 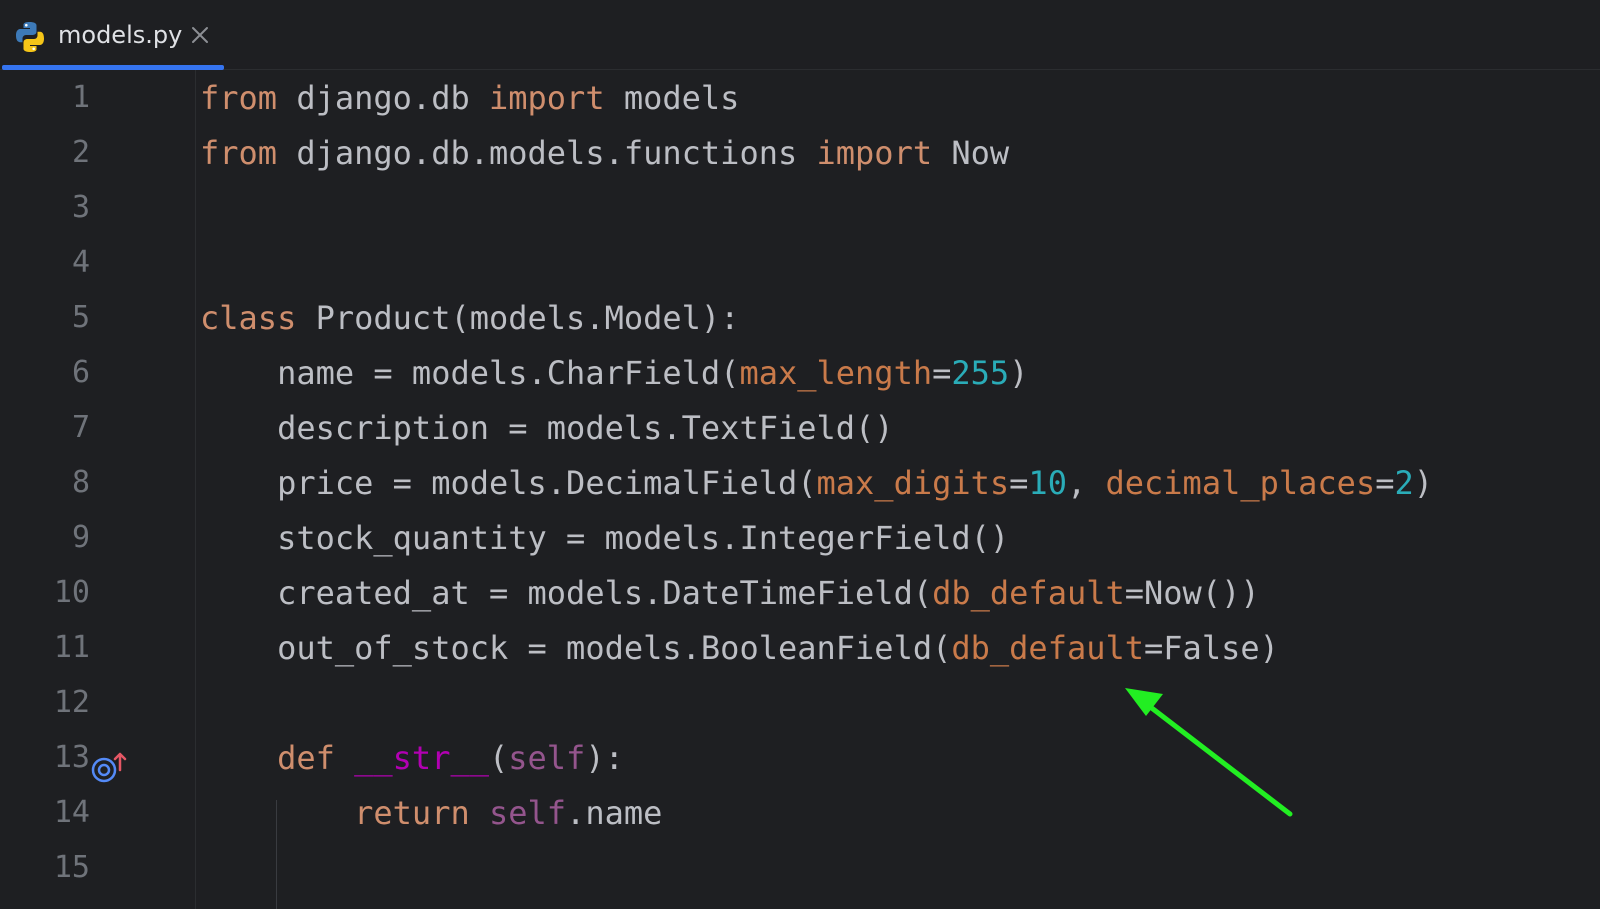 What do you see at coordinates (71, 757) in the screenshot?
I see `line-number: 13` at bounding box center [71, 757].